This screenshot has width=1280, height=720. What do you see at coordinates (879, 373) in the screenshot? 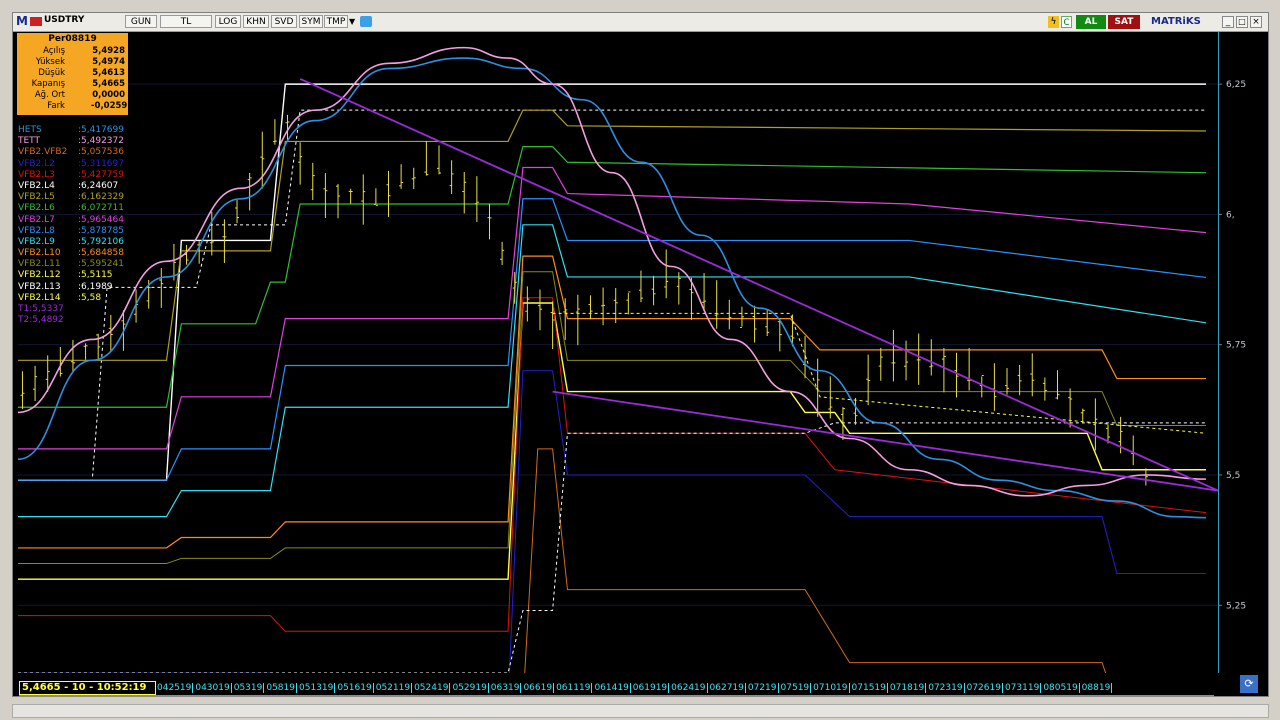
I see `series-line-ldash3` at bounding box center [879, 373].